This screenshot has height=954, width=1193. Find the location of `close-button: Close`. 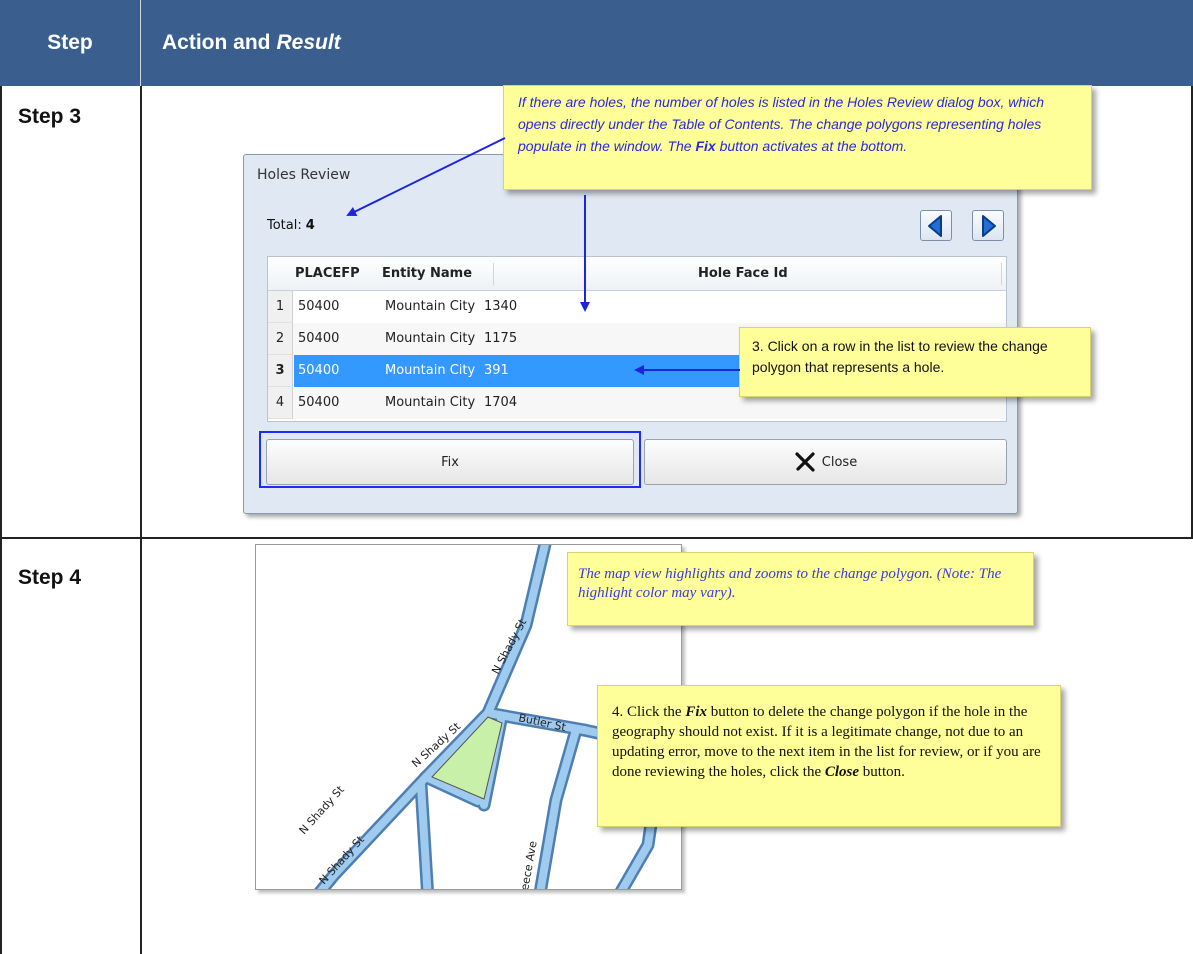

close-button: Close is located at coordinates (825, 462).